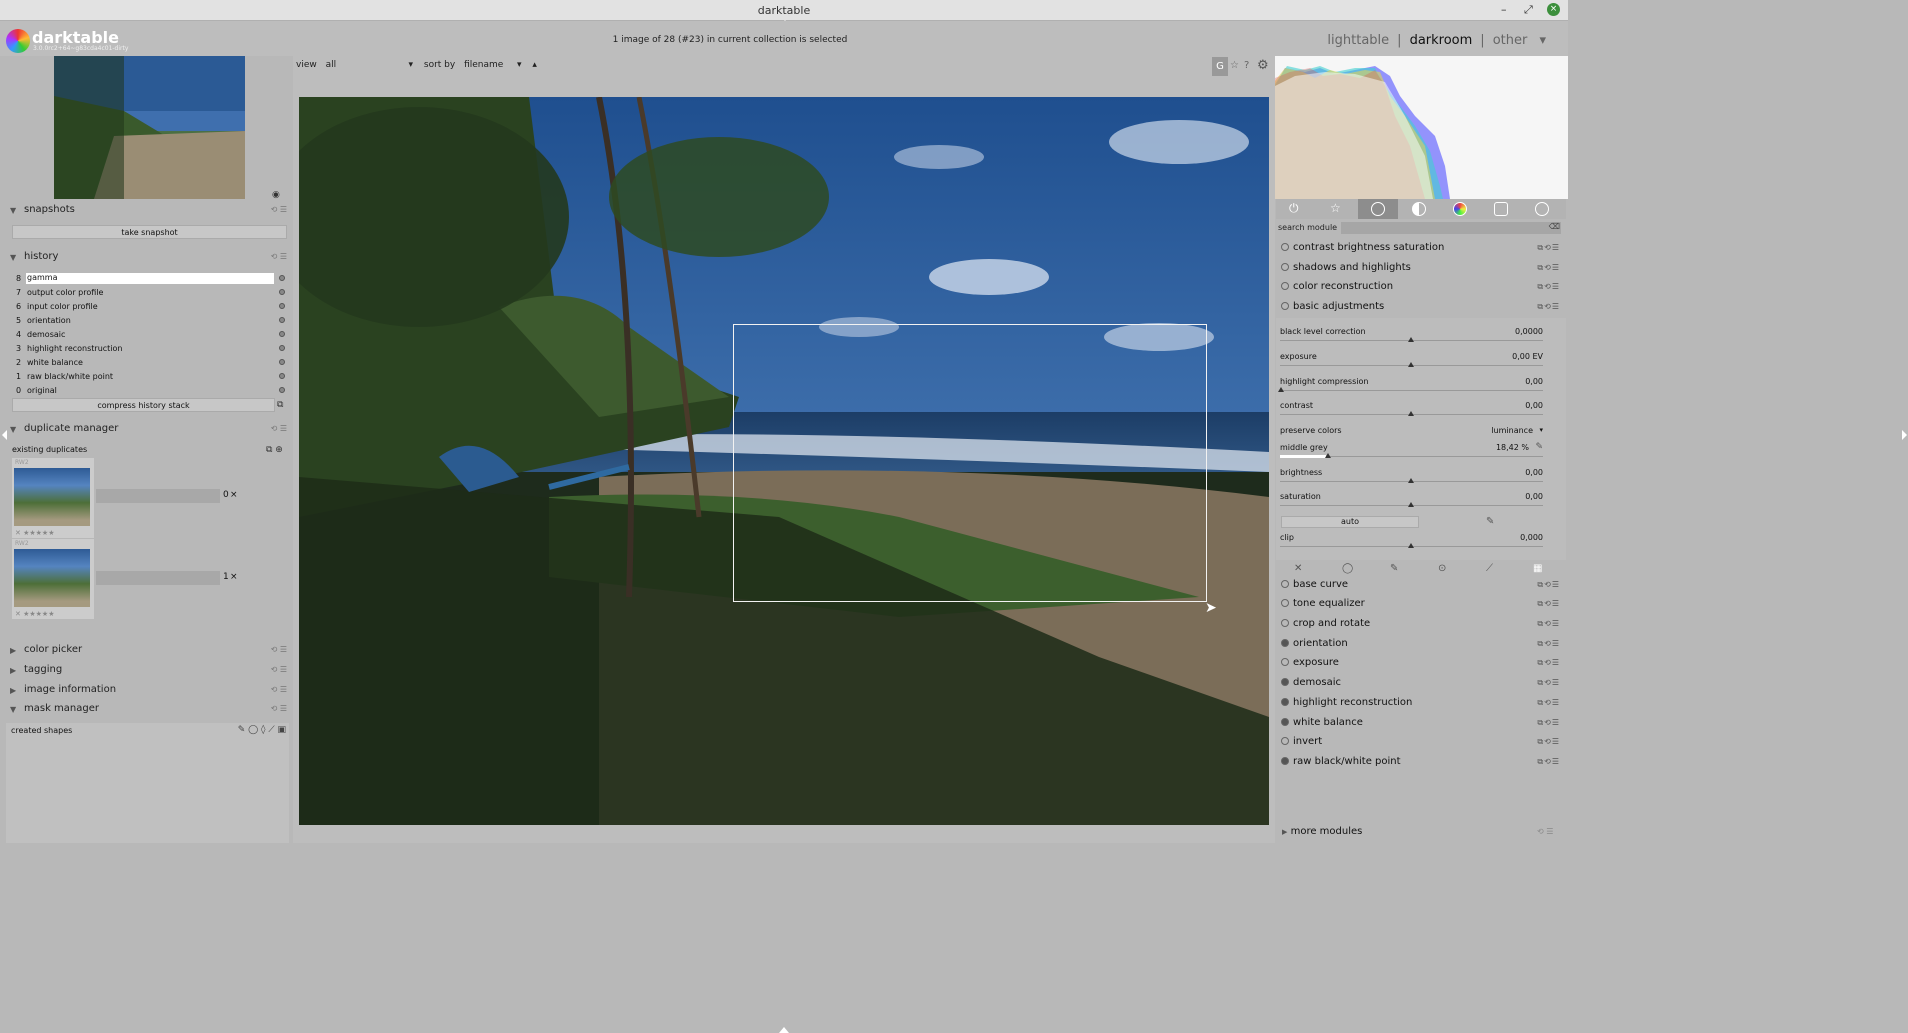 The height and width of the screenshot is (1033, 1908). What do you see at coordinates (150, 334) in the screenshot?
I see `history-item: 4 demosaic` at bounding box center [150, 334].